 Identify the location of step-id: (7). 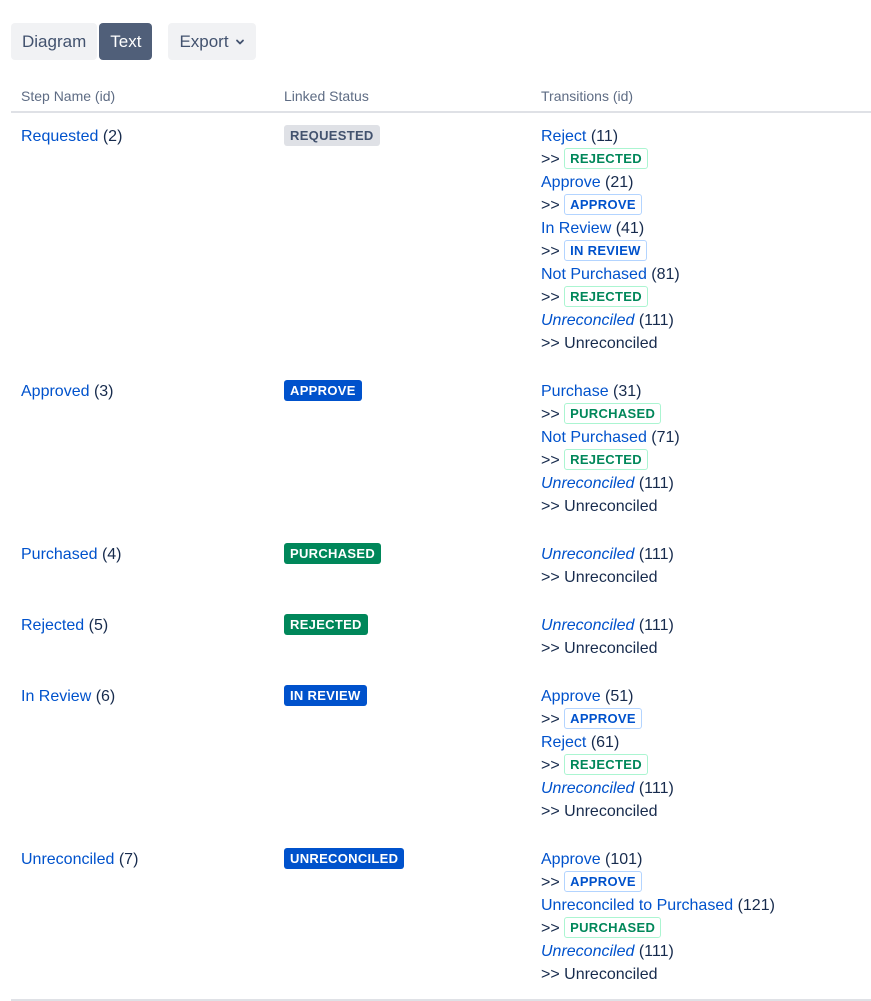
(128, 859).